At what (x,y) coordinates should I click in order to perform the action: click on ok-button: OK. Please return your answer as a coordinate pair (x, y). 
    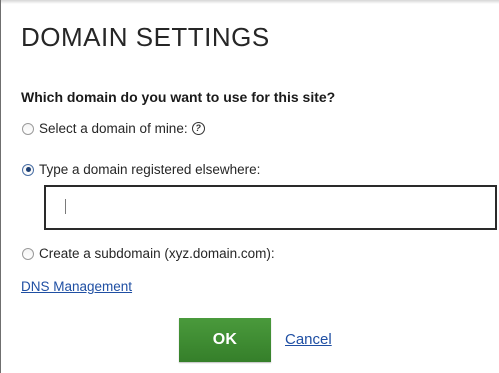
    Looking at the image, I should click on (225, 340).